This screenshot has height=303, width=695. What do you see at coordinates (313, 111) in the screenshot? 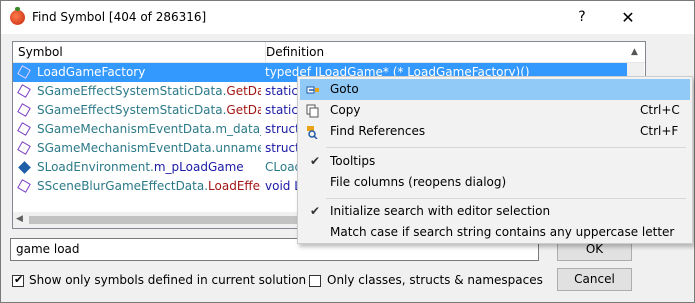
I see `copy-icon` at bounding box center [313, 111].